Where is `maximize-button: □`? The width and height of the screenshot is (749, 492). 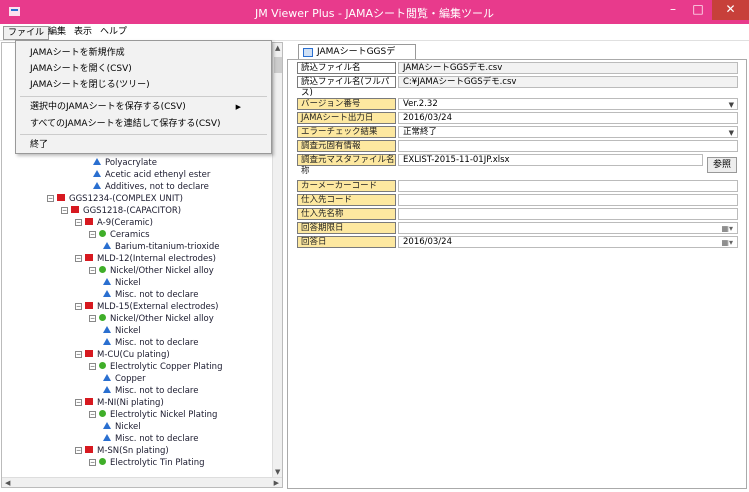 maximize-button: □ is located at coordinates (698, 10).